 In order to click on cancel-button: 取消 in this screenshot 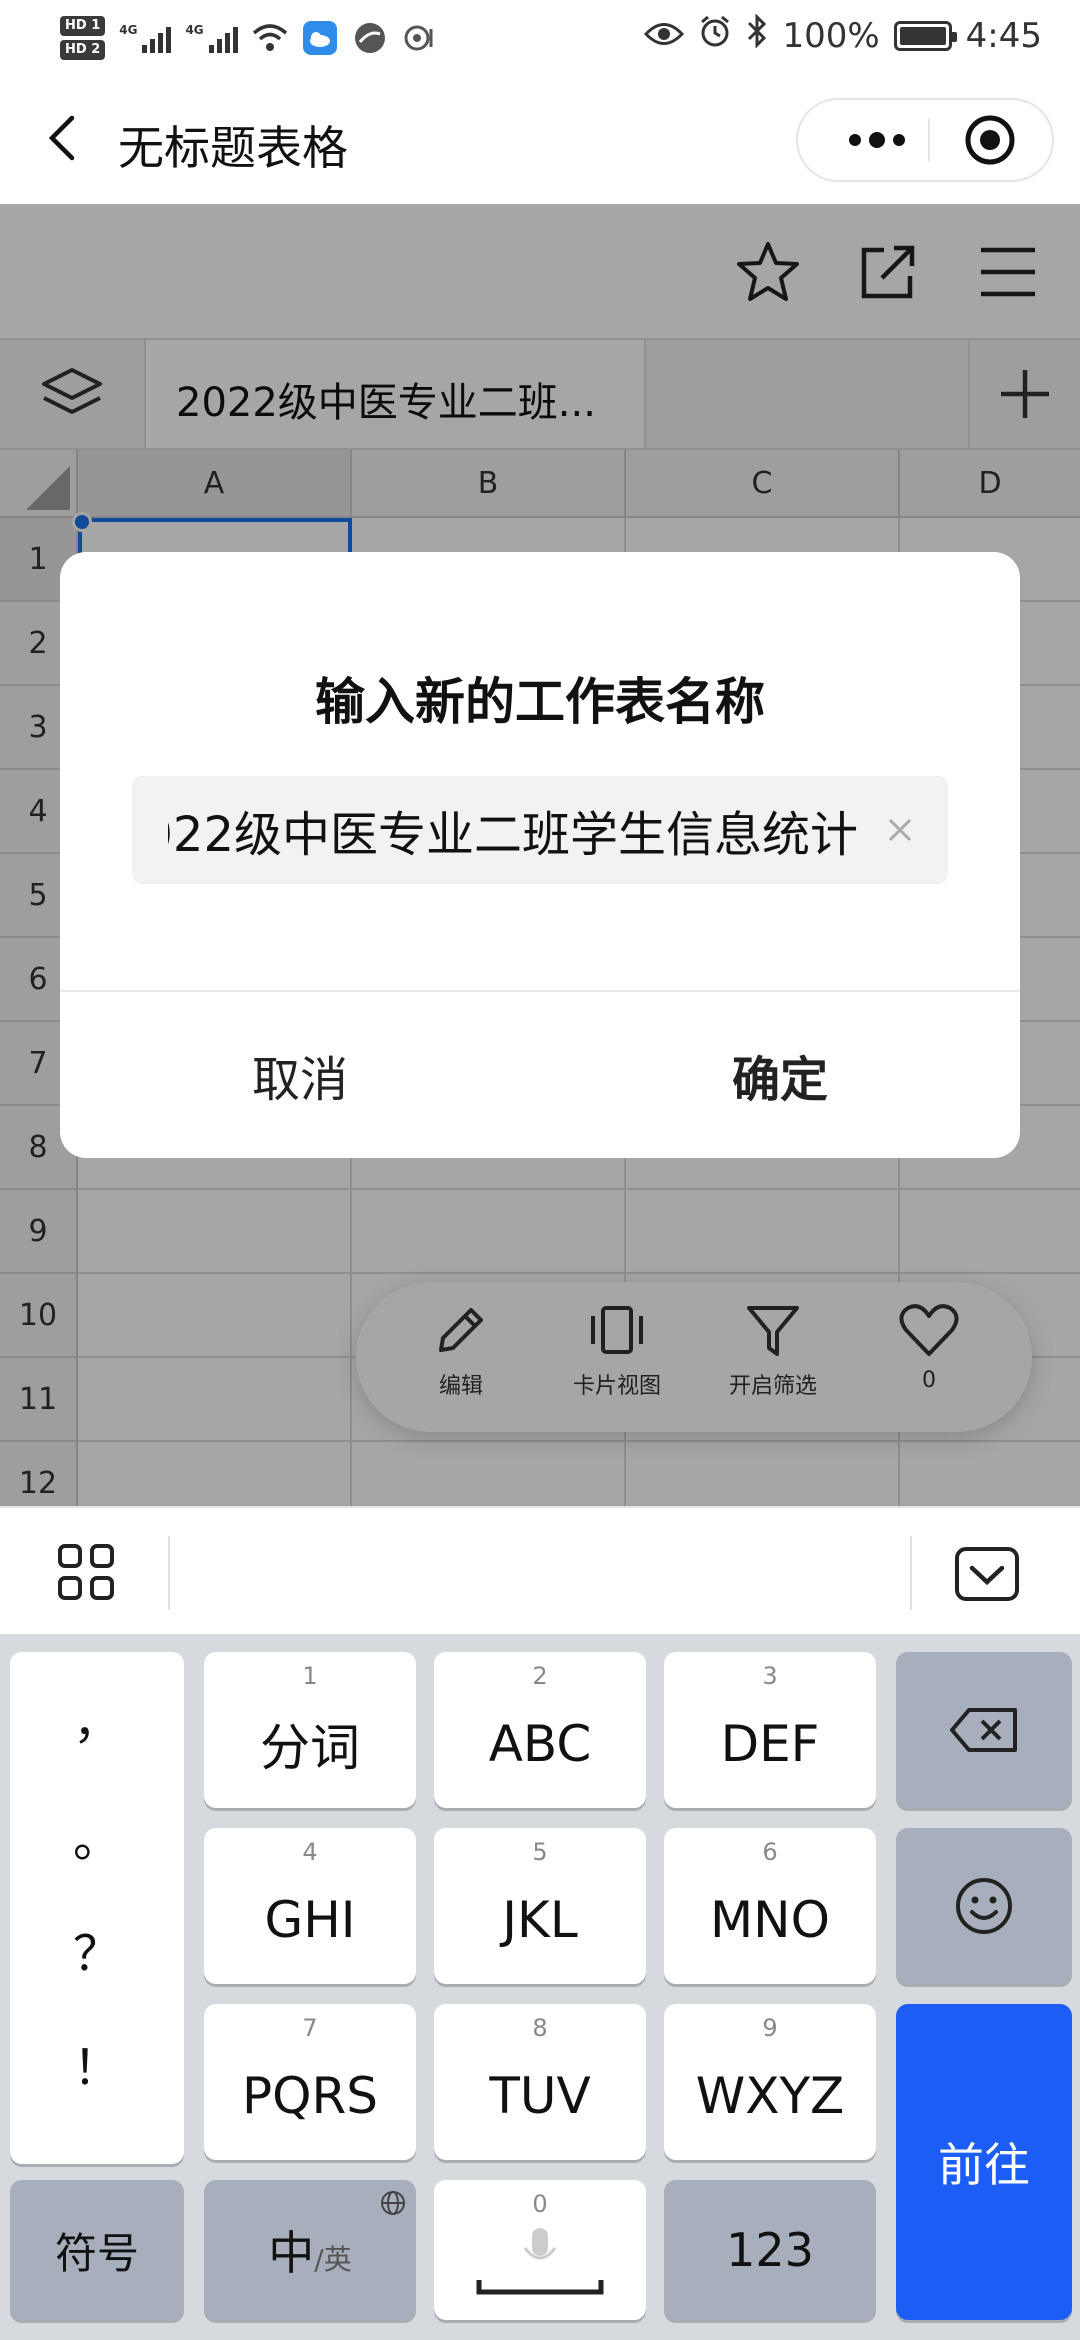, I will do `click(300, 1075)`.